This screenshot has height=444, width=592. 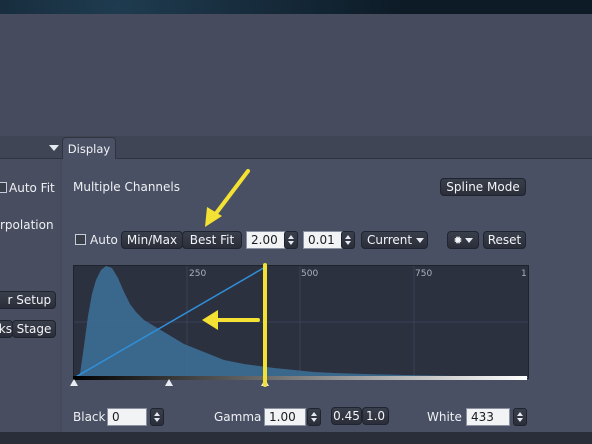 I want to click on gamma-preset-045-button: 0.45, so click(x=346, y=416).